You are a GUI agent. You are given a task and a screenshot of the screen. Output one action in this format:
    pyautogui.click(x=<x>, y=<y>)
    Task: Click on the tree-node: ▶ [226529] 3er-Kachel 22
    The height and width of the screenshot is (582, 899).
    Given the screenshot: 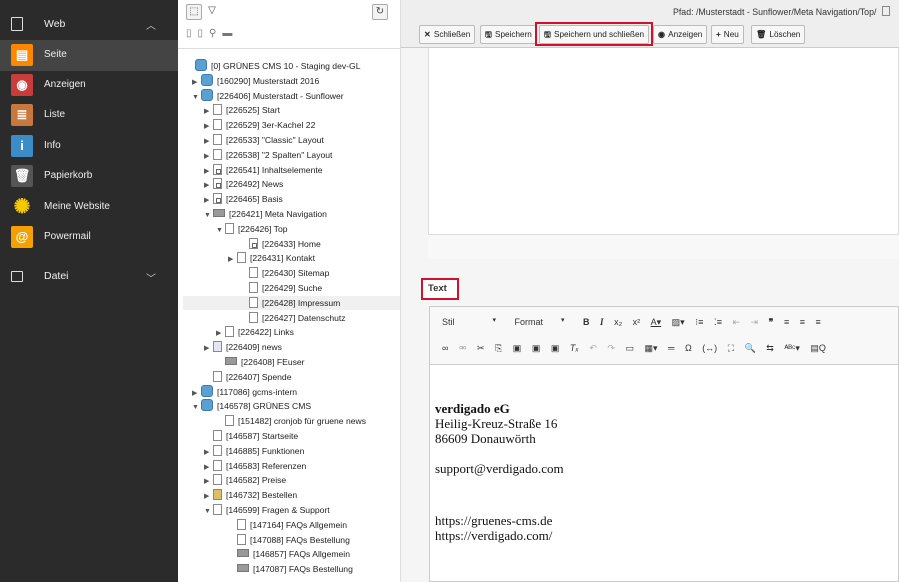 What is the action you would take?
    pyautogui.click(x=259, y=125)
    